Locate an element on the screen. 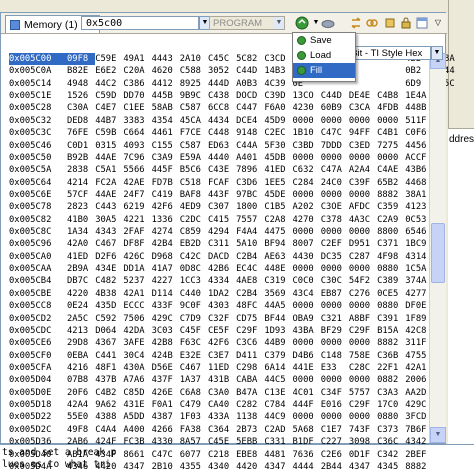 This screenshot has width=474, height=473. memory-word: DCE4 is located at coordinates (250, 121).